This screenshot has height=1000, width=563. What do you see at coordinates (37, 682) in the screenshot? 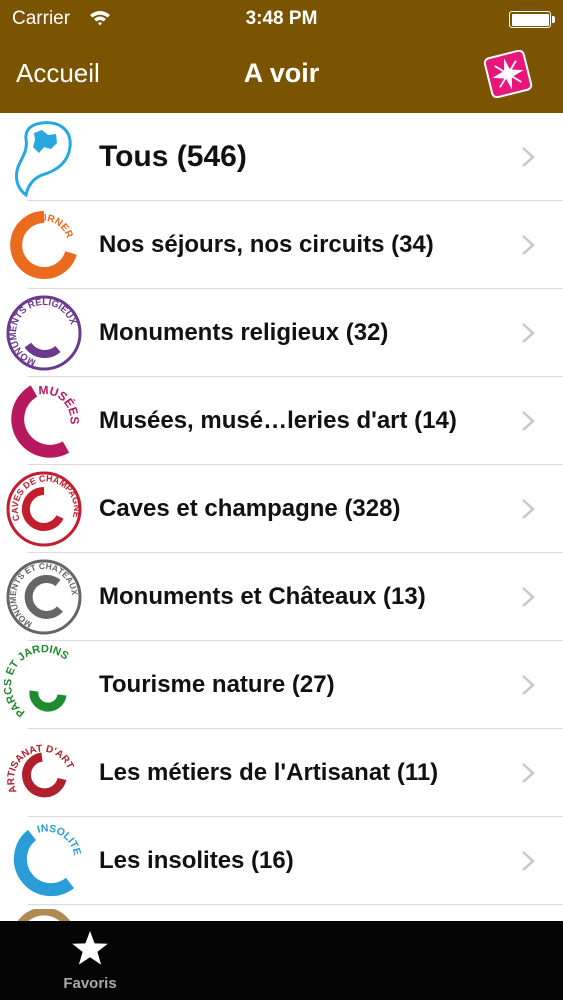
I see `parcs-jardins-logo: PARCS ET JARDINS` at bounding box center [37, 682].